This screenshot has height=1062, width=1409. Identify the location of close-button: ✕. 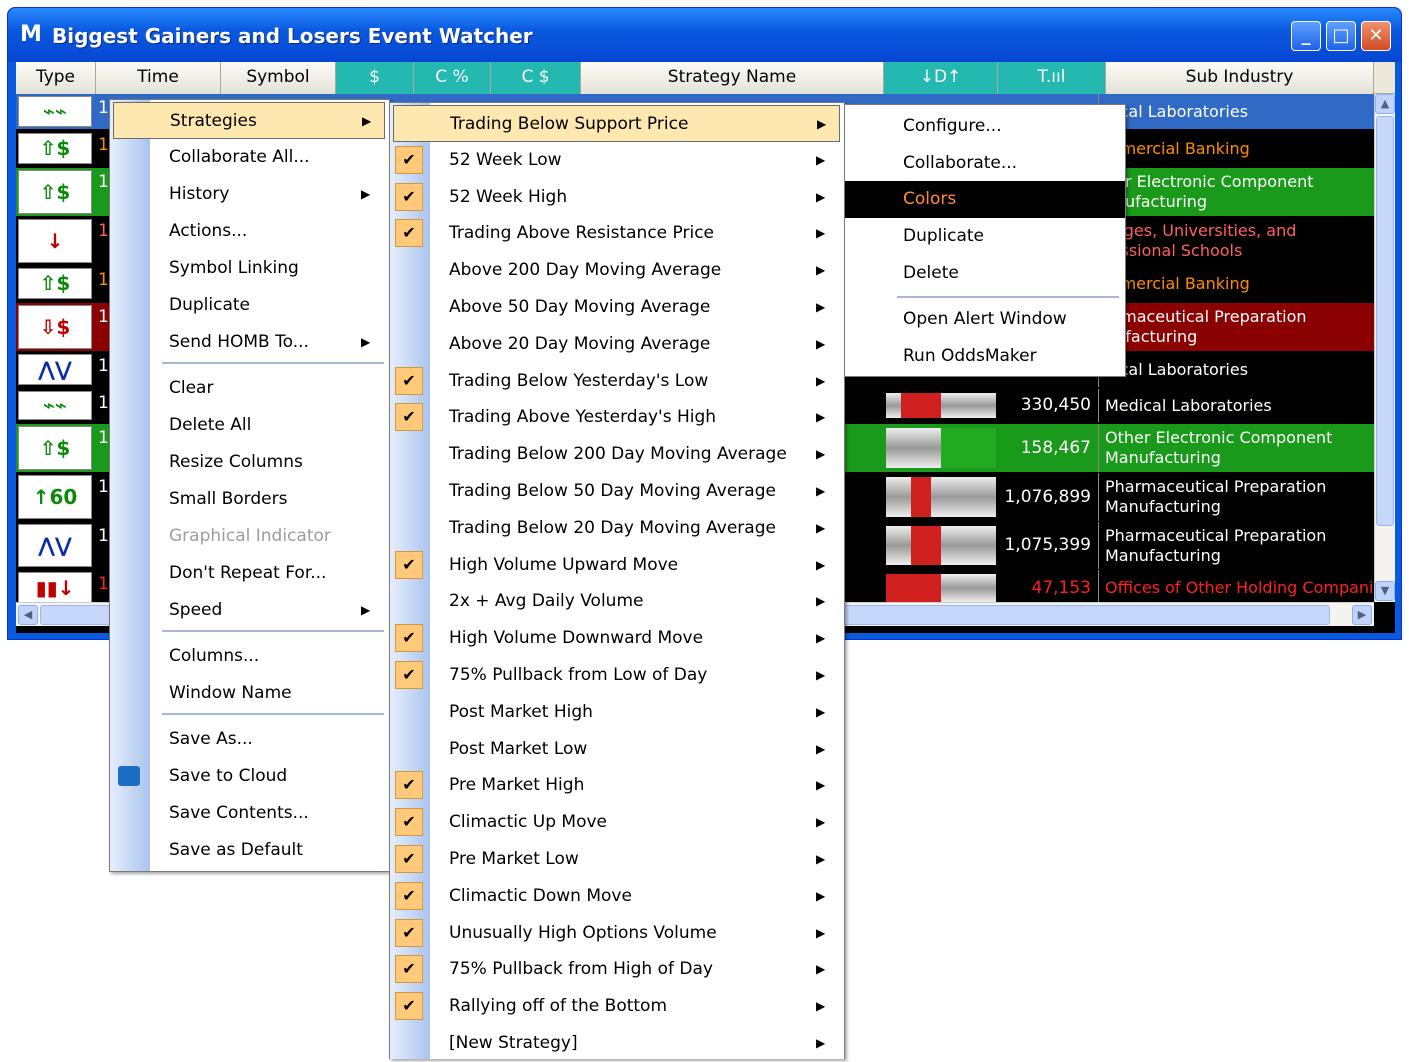
(1376, 36).